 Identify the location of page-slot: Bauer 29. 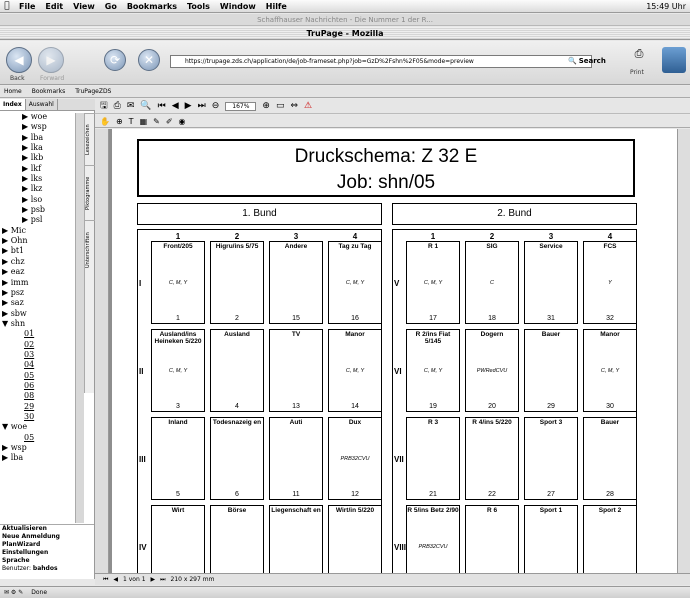
(551, 370).